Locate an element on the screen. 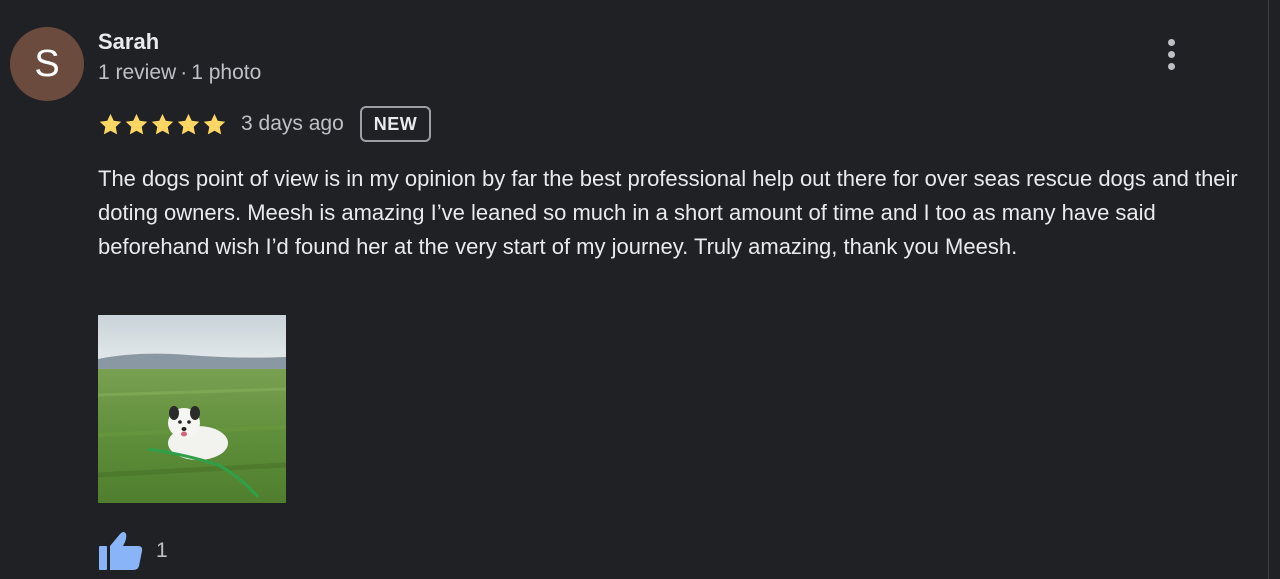  dog-photo-image is located at coordinates (192, 409).